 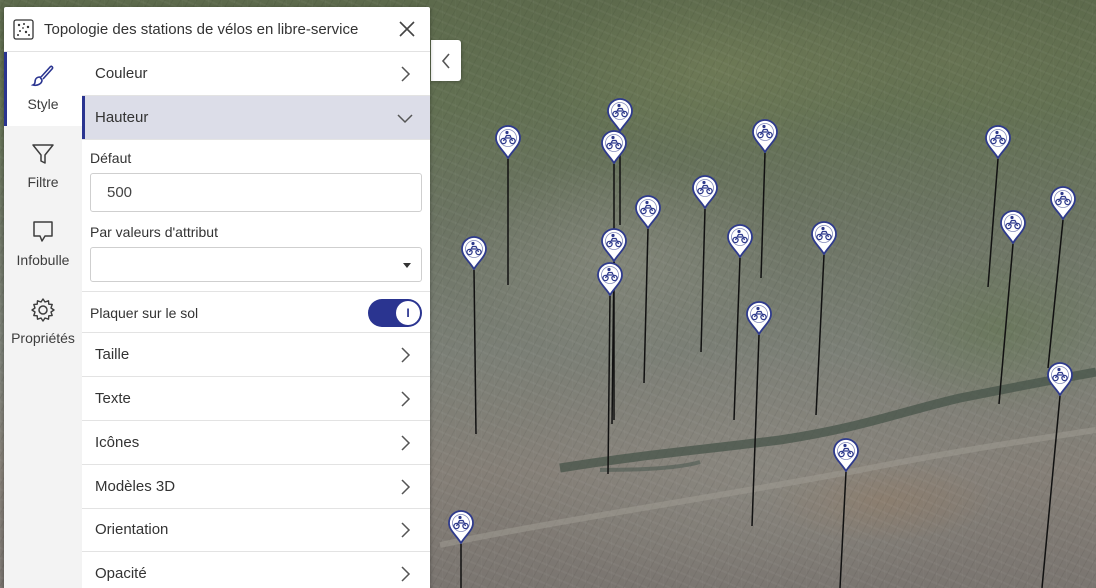 I want to click on tab-filtre-label: Filtre, so click(x=43, y=182).